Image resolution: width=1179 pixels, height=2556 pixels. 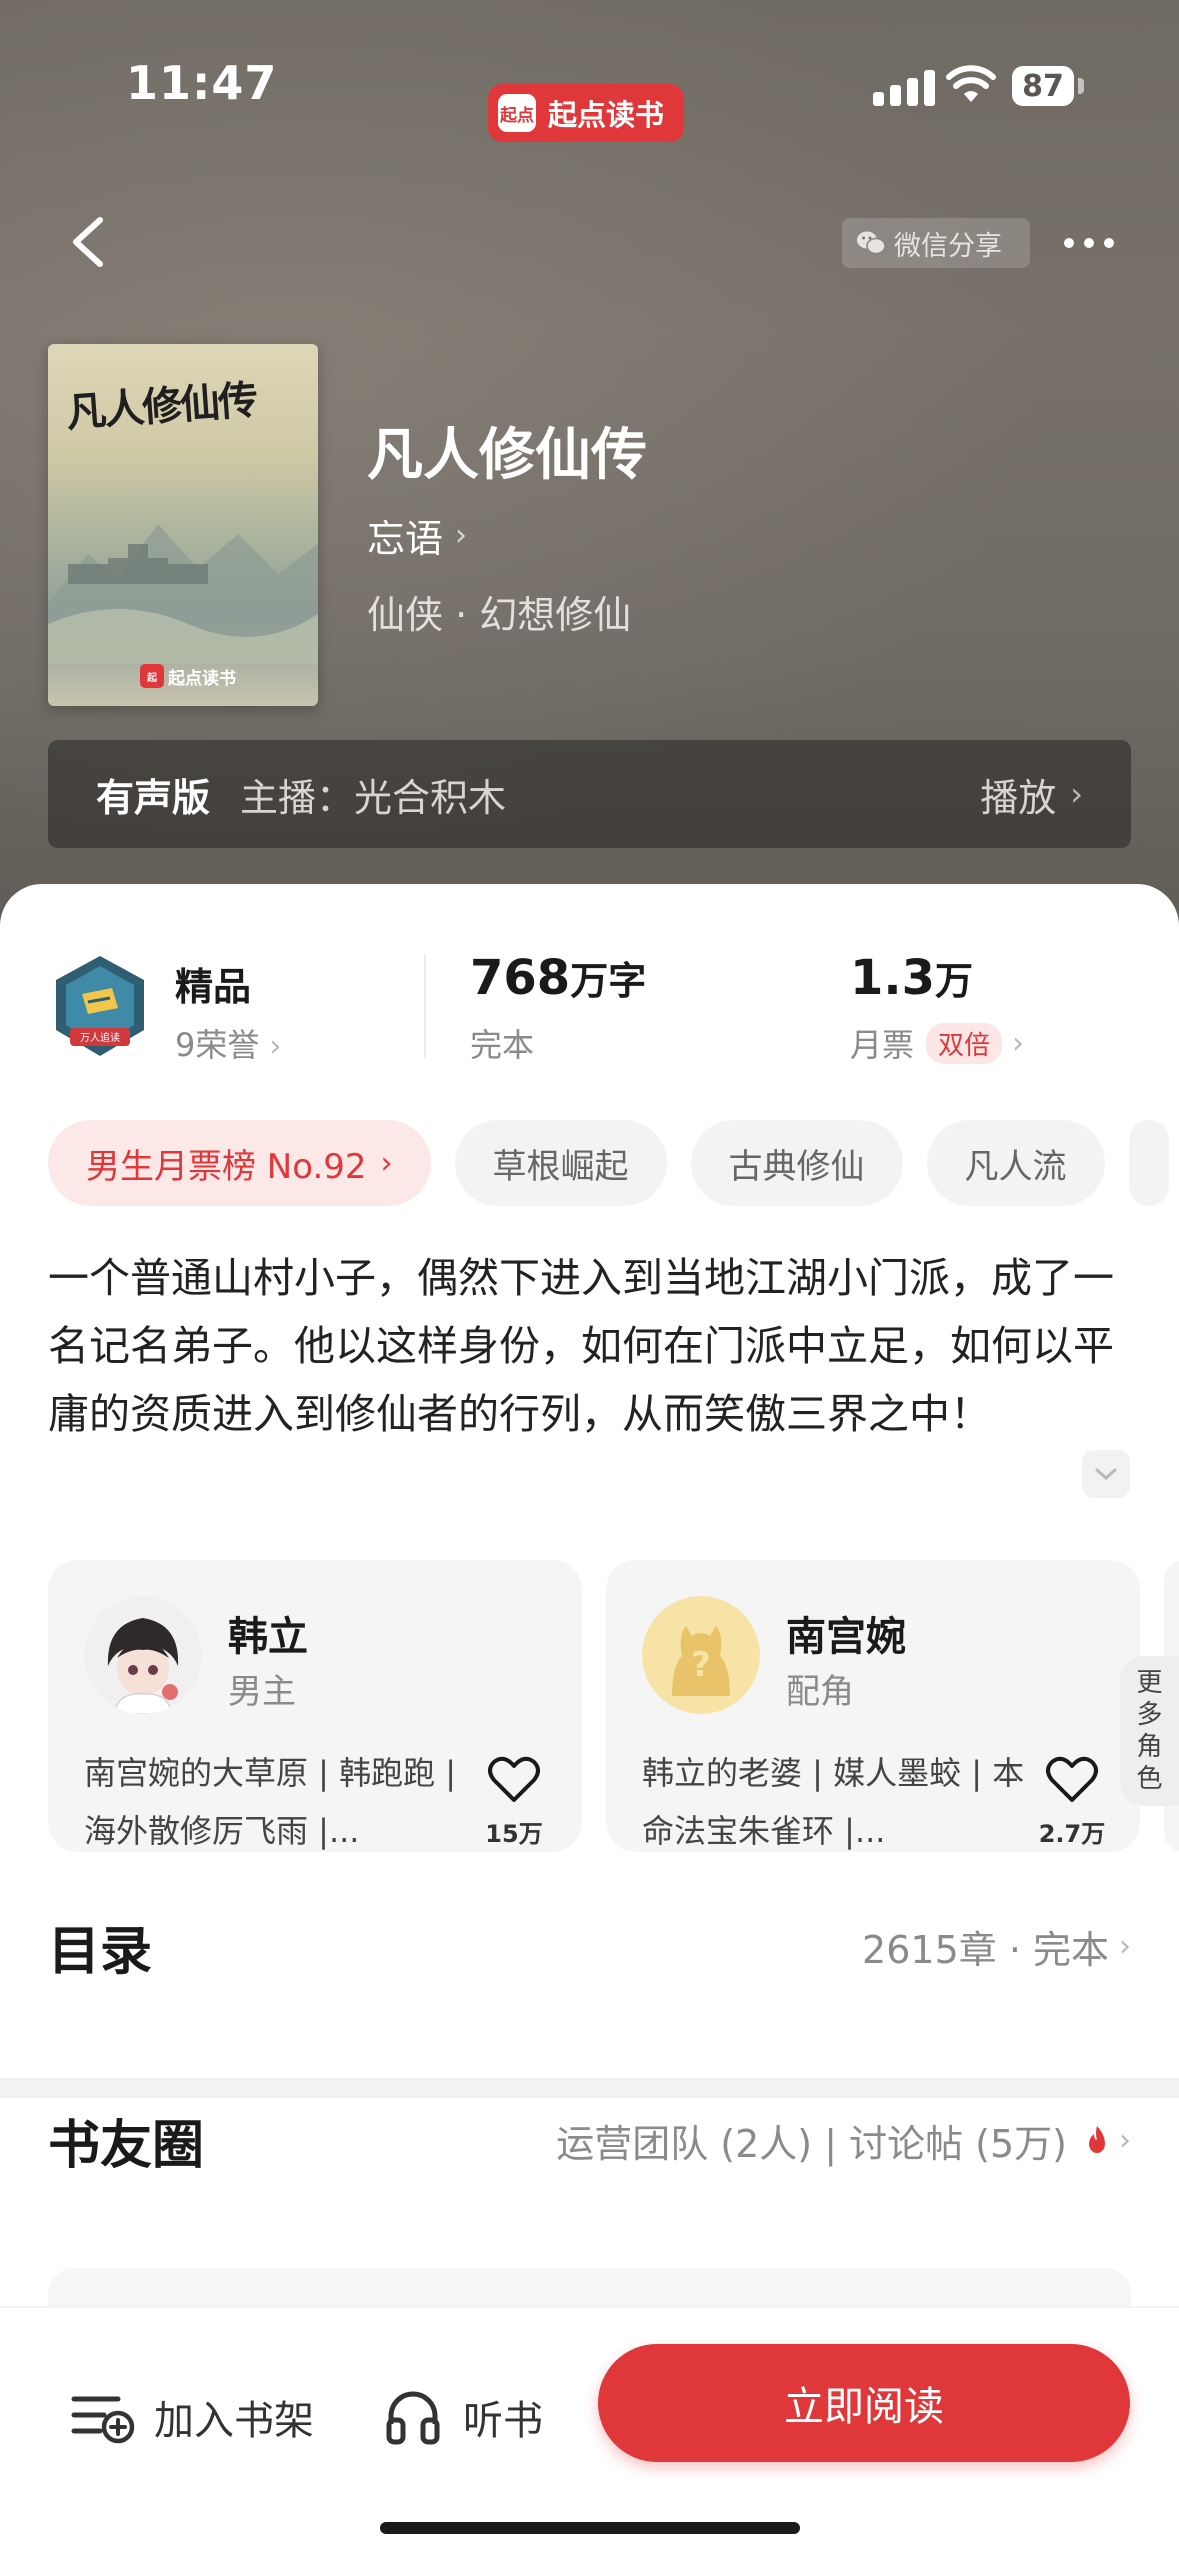 I want to click on circle-meta: 运营团队 (2人) | 讨论帖 (5万) ›, so click(x=843, y=2143).